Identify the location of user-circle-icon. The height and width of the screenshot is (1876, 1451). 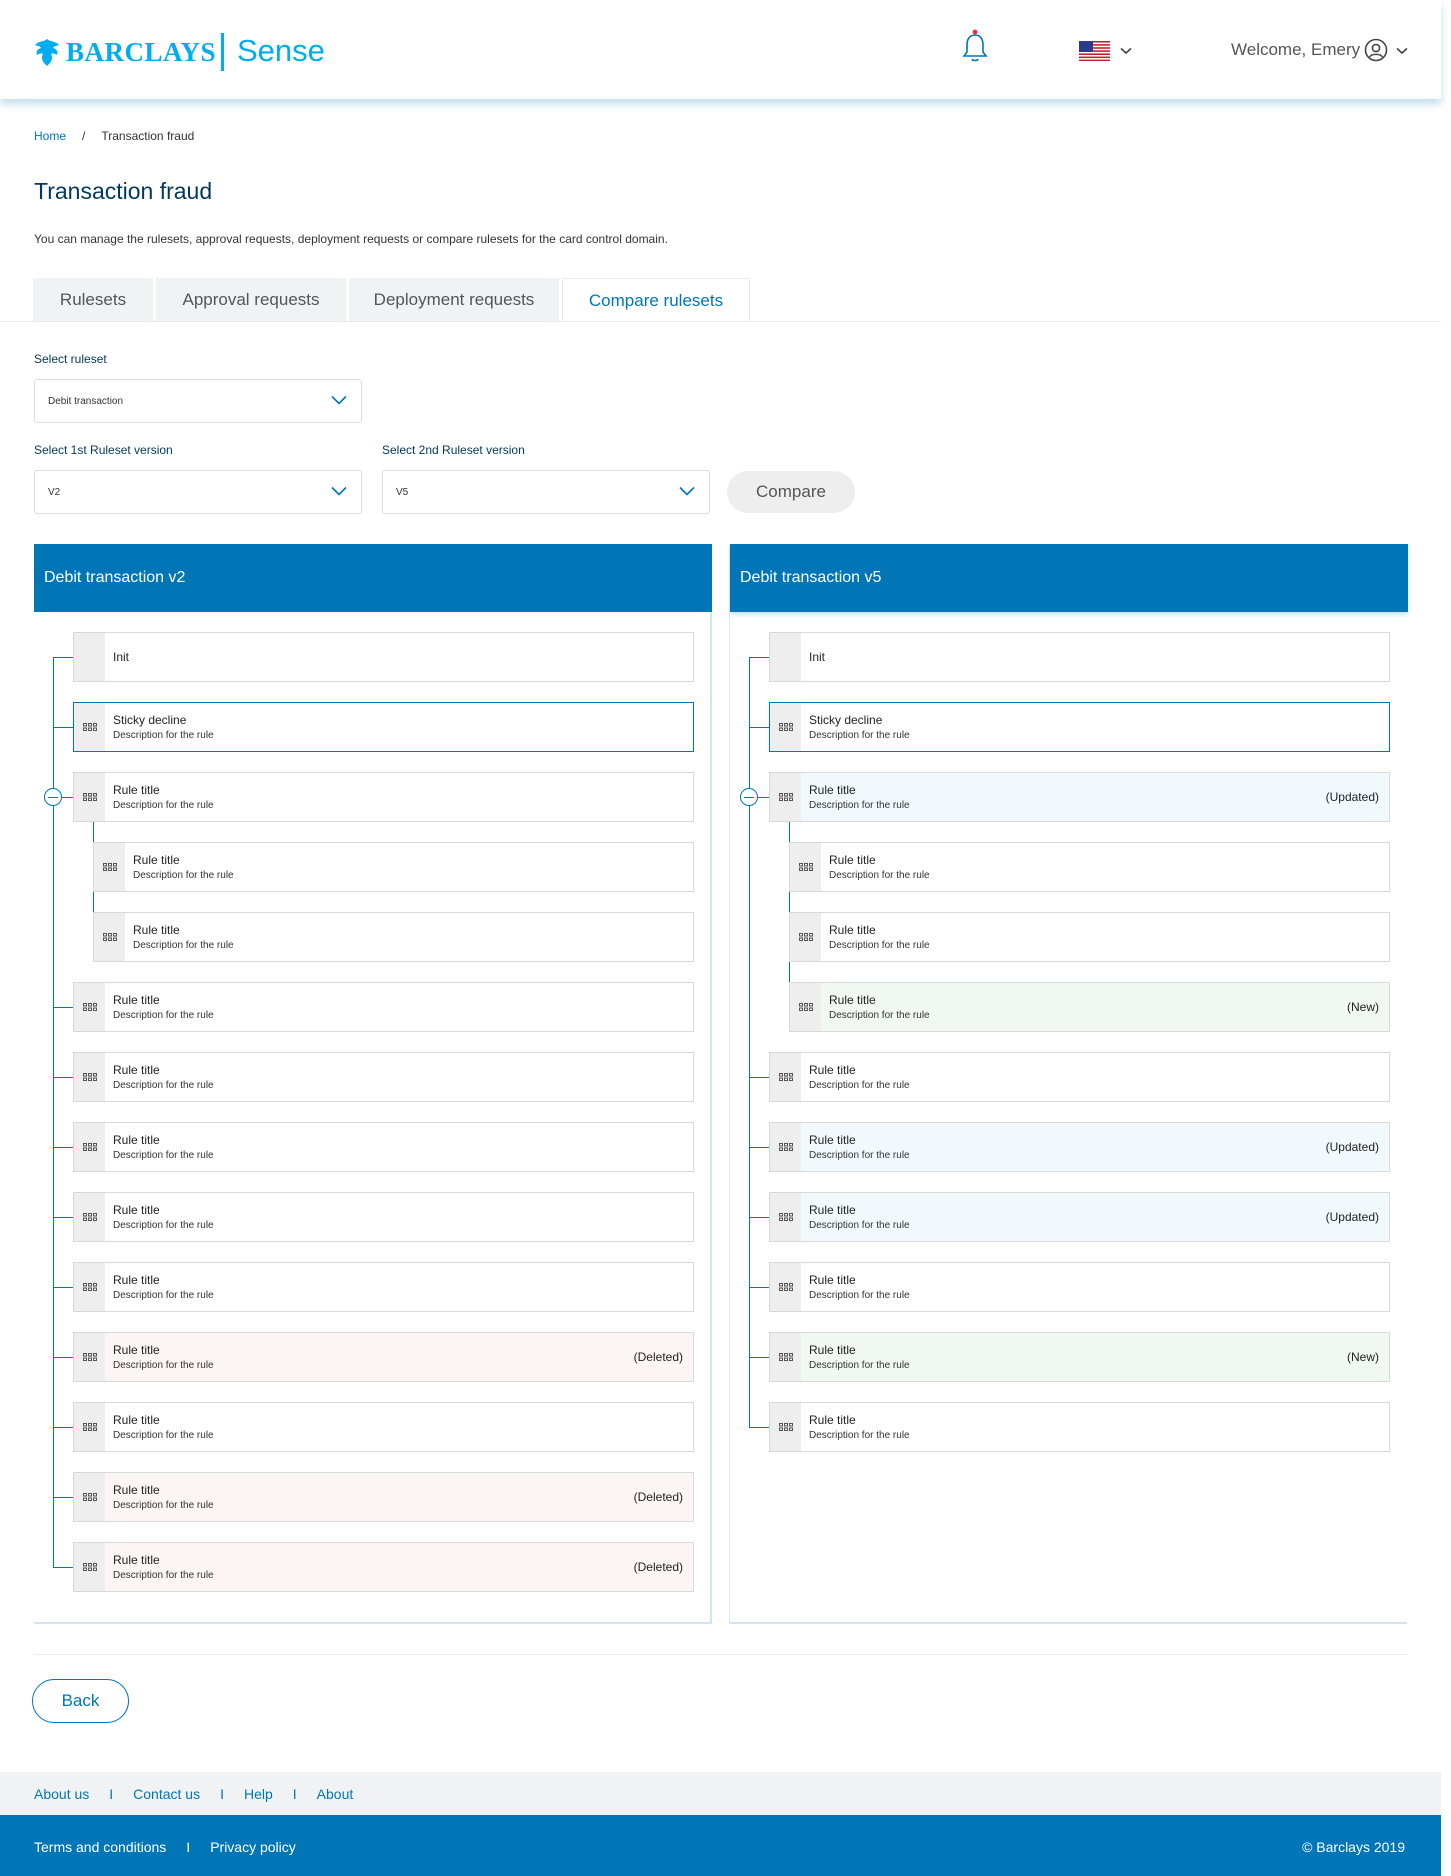
(1376, 50).